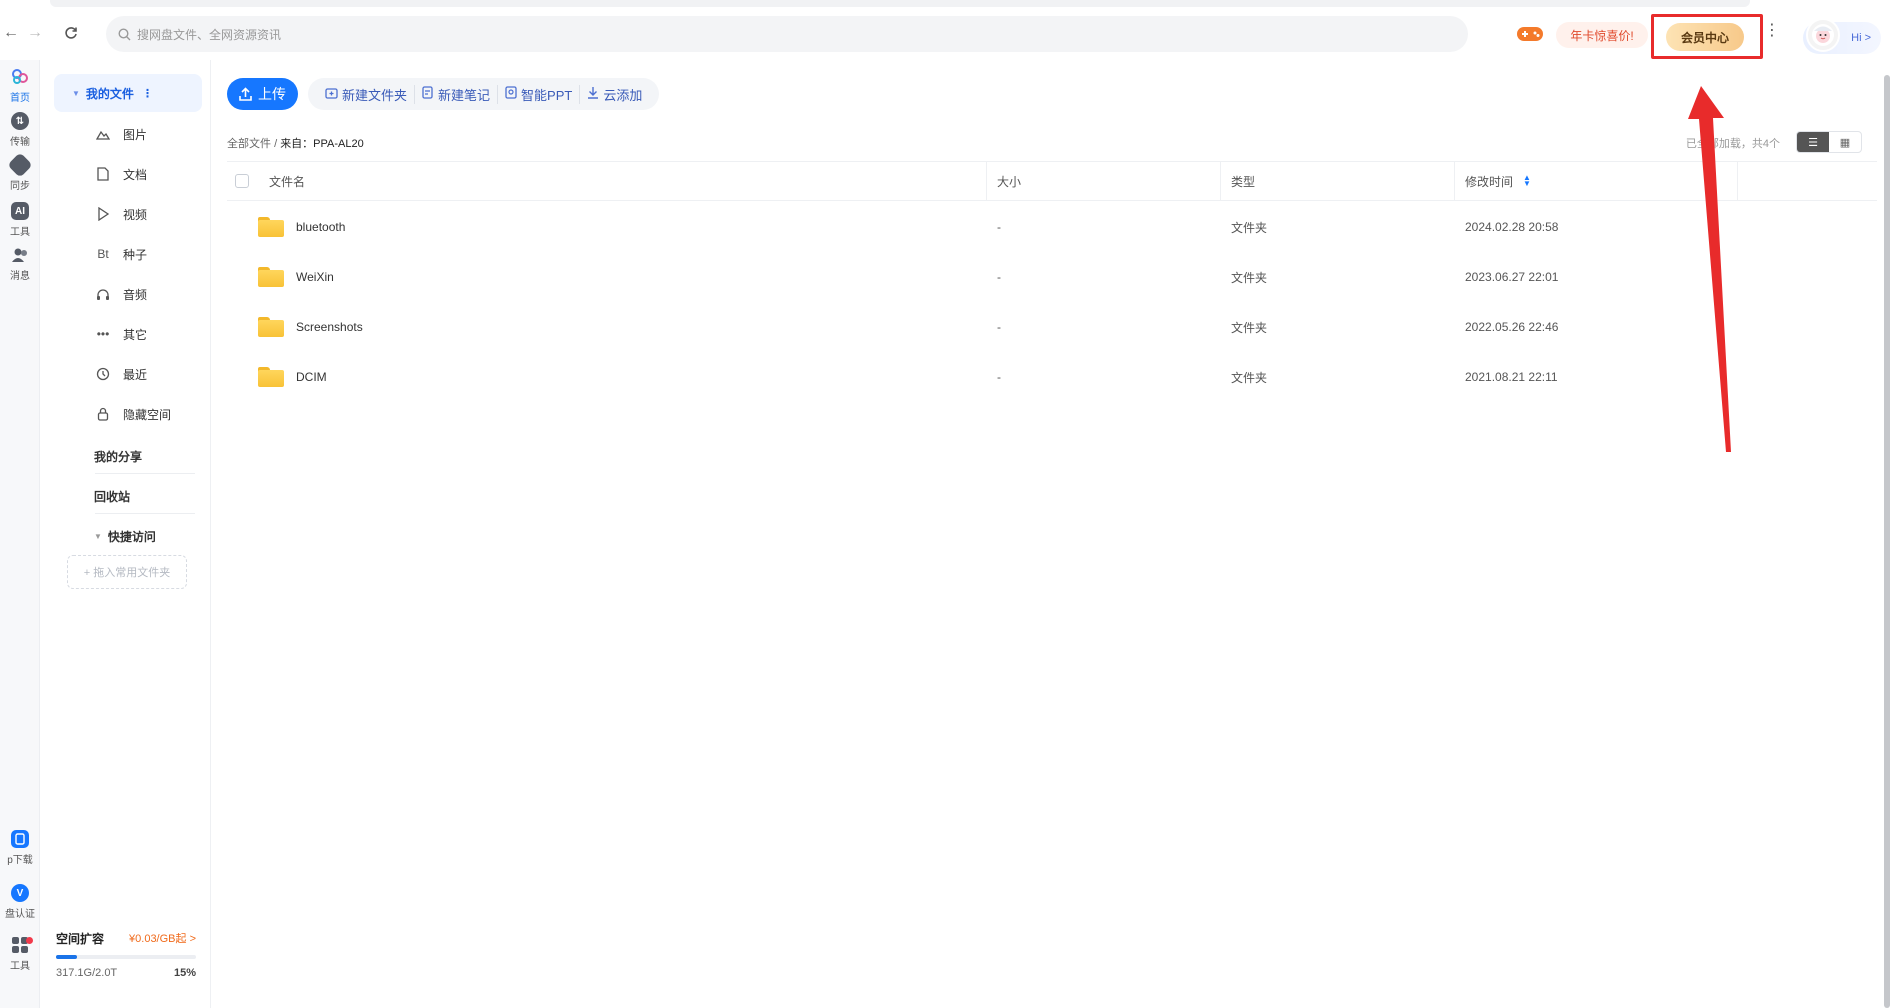  Describe the element at coordinates (20, 211) in the screenshot. I see `ai-tool-icon: AI` at that location.